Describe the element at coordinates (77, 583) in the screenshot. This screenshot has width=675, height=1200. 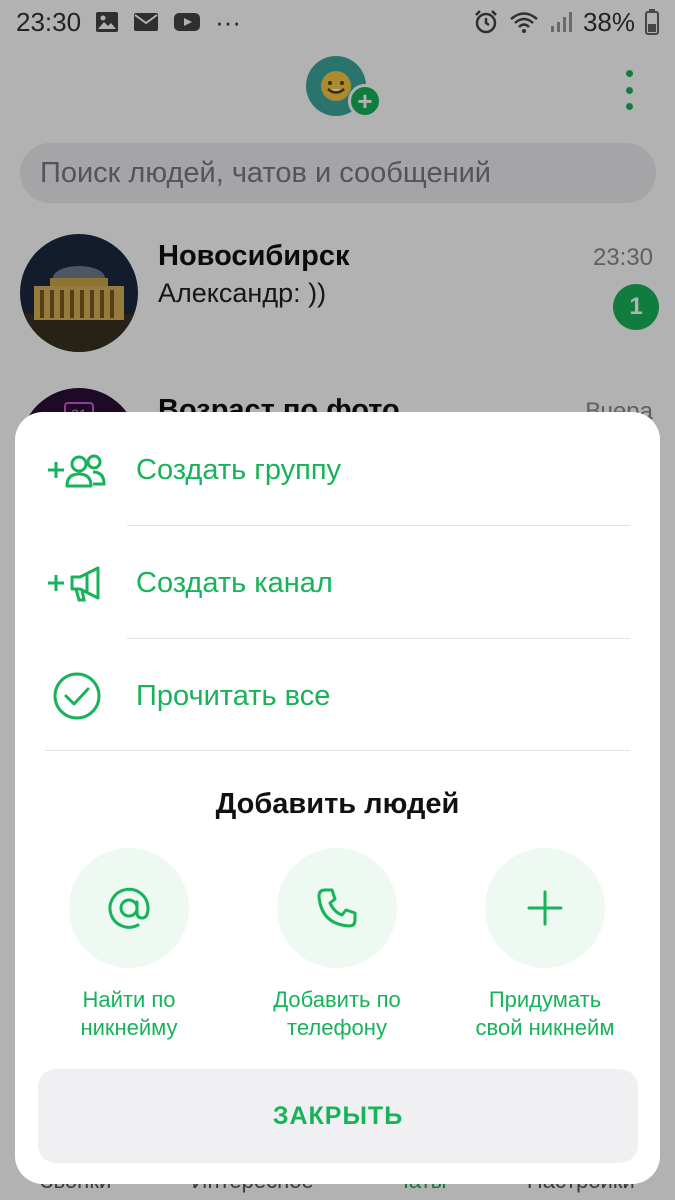
I see `add-channel-icon` at that location.